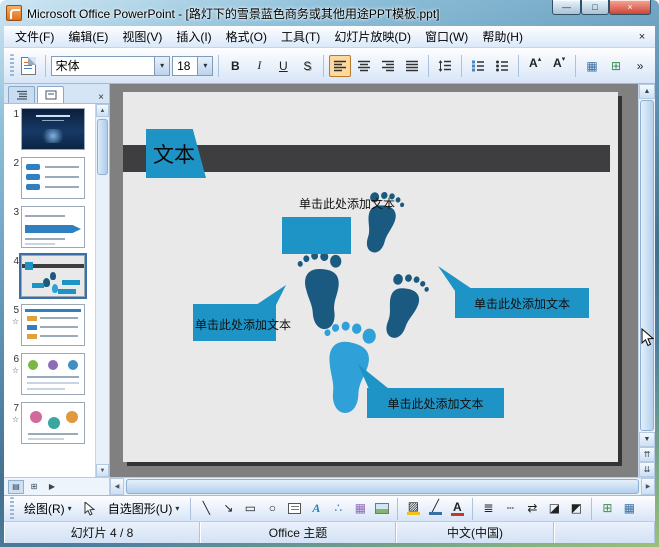  What do you see at coordinates (502, 36) in the screenshot?
I see `menu-help: 帮助(H)` at bounding box center [502, 36].